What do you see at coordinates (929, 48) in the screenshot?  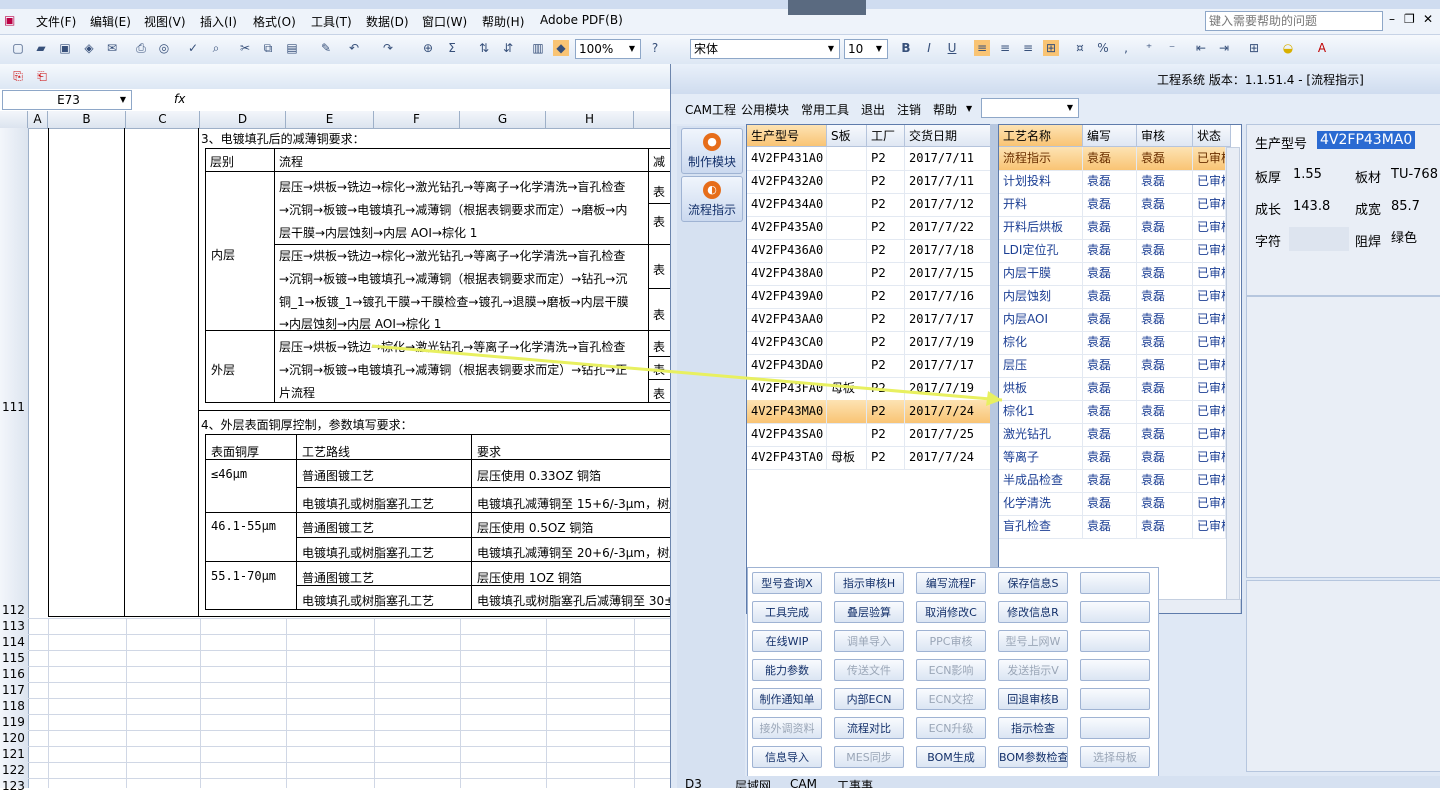 I see `italic-icon: I` at bounding box center [929, 48].